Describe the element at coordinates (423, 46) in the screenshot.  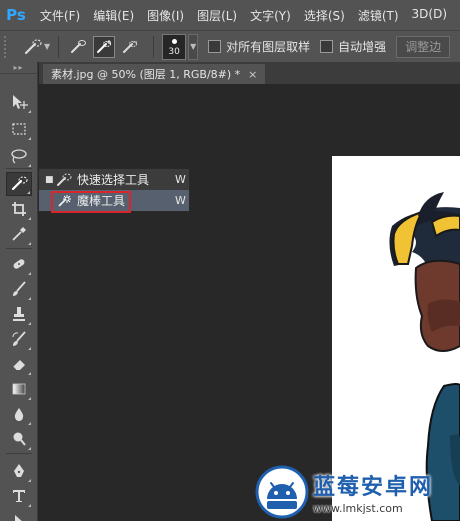
I see `refine-edge-button: 调整边` at that location.